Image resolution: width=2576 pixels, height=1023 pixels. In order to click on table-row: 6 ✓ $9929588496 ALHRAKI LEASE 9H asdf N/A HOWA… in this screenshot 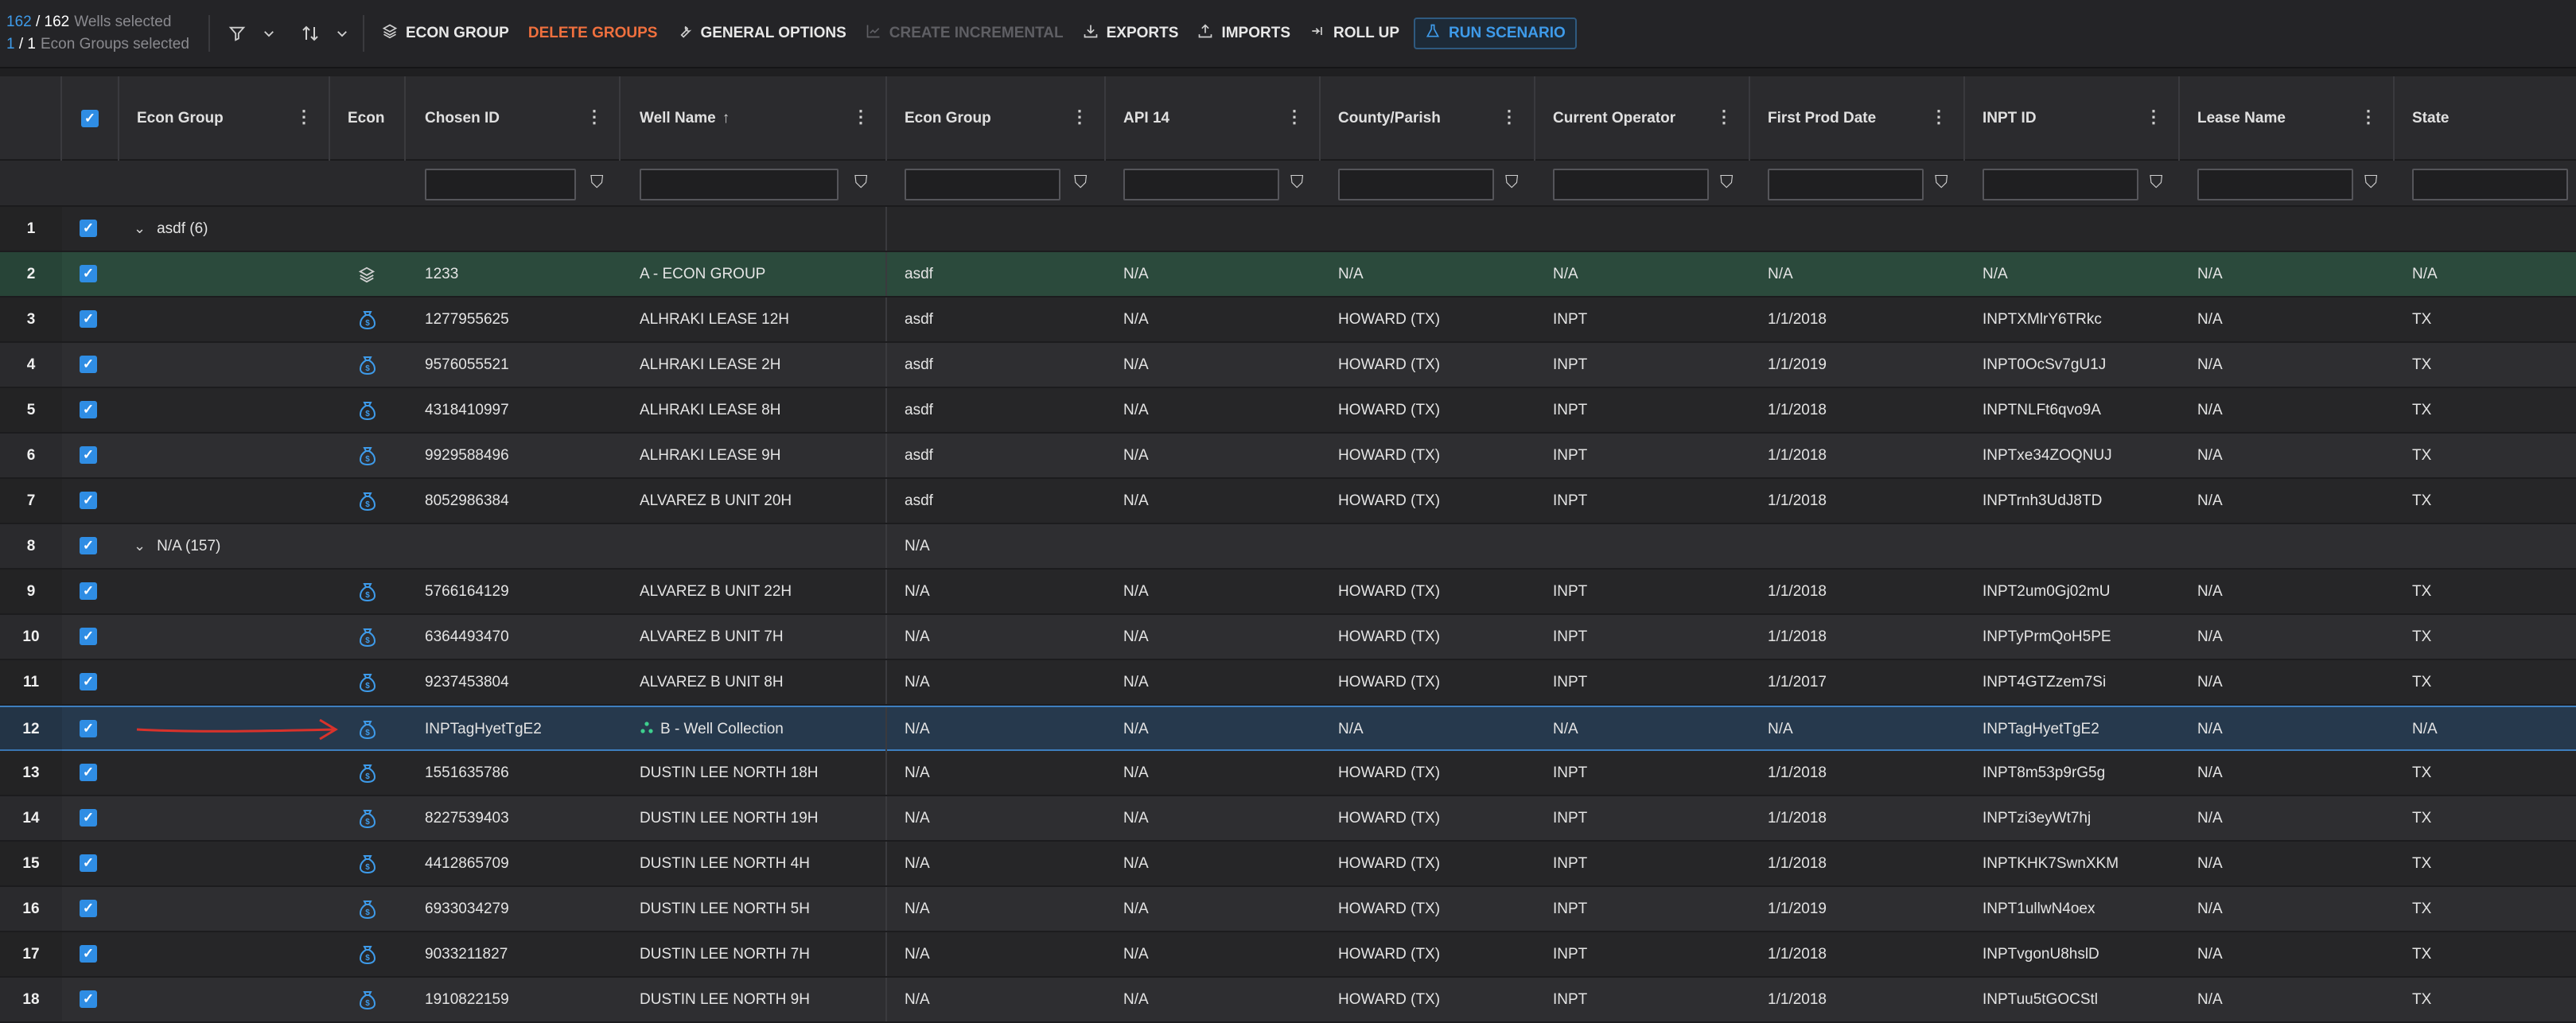, I will do `click(1288, 456)`.